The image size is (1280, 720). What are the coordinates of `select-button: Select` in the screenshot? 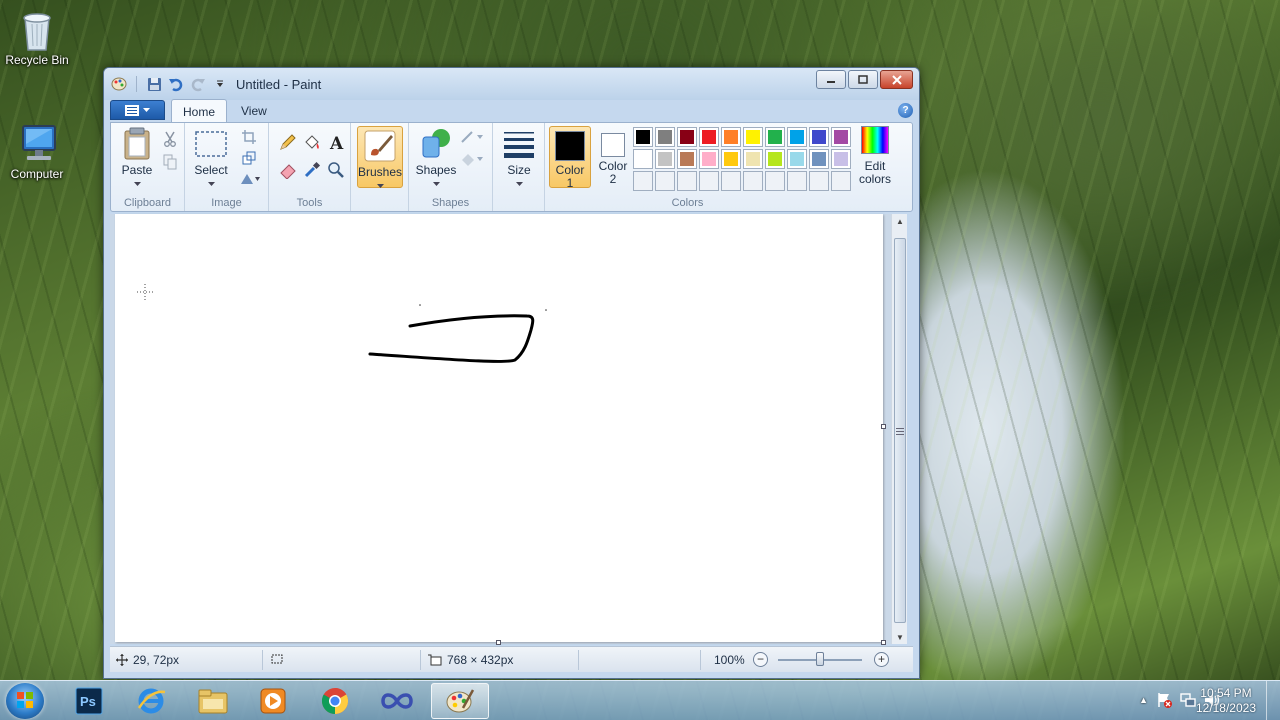 It's located at (211, 158).